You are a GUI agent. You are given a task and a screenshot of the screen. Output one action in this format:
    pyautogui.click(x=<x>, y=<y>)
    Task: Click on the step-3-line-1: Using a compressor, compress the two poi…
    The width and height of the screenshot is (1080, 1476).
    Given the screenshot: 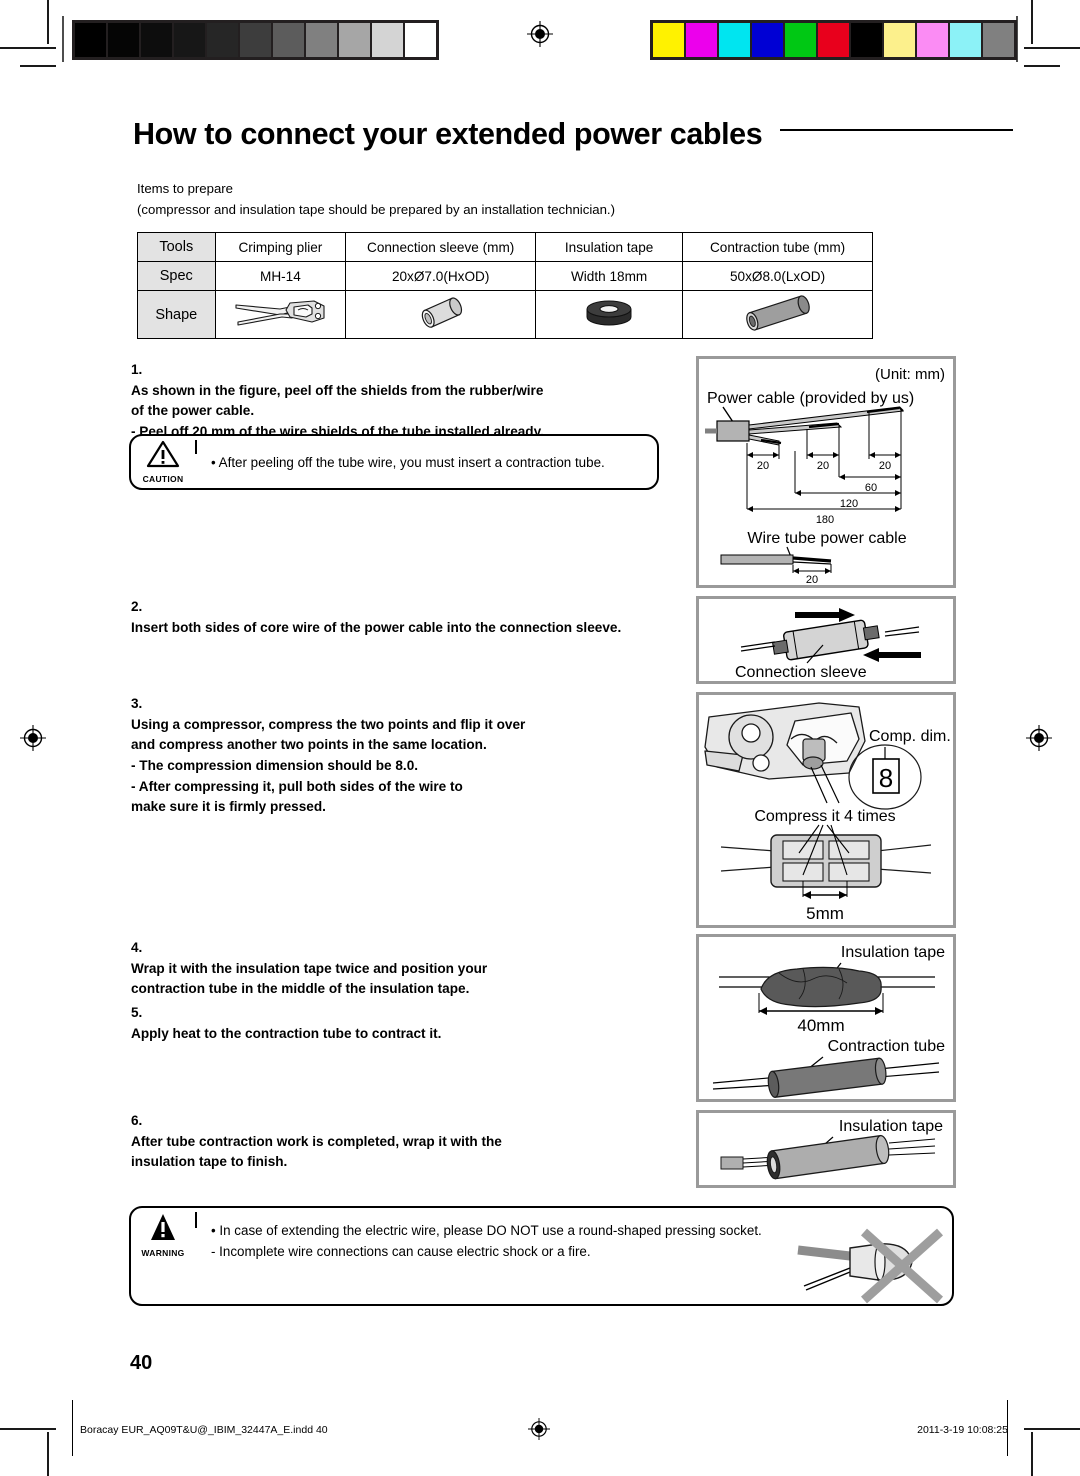 What is the action you would take?
    pyautogui.click(x=328, y=724)
    